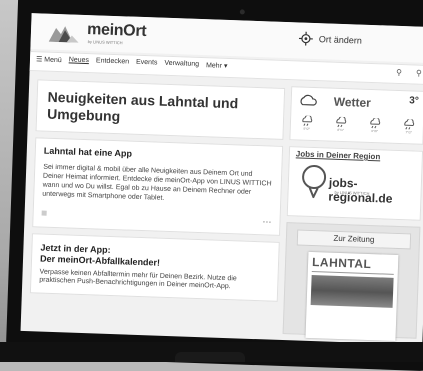 This screenshot has width=423, height=371. Describe the element at coordinates (242, 11) in the screenshot. I see `camera` at that location.